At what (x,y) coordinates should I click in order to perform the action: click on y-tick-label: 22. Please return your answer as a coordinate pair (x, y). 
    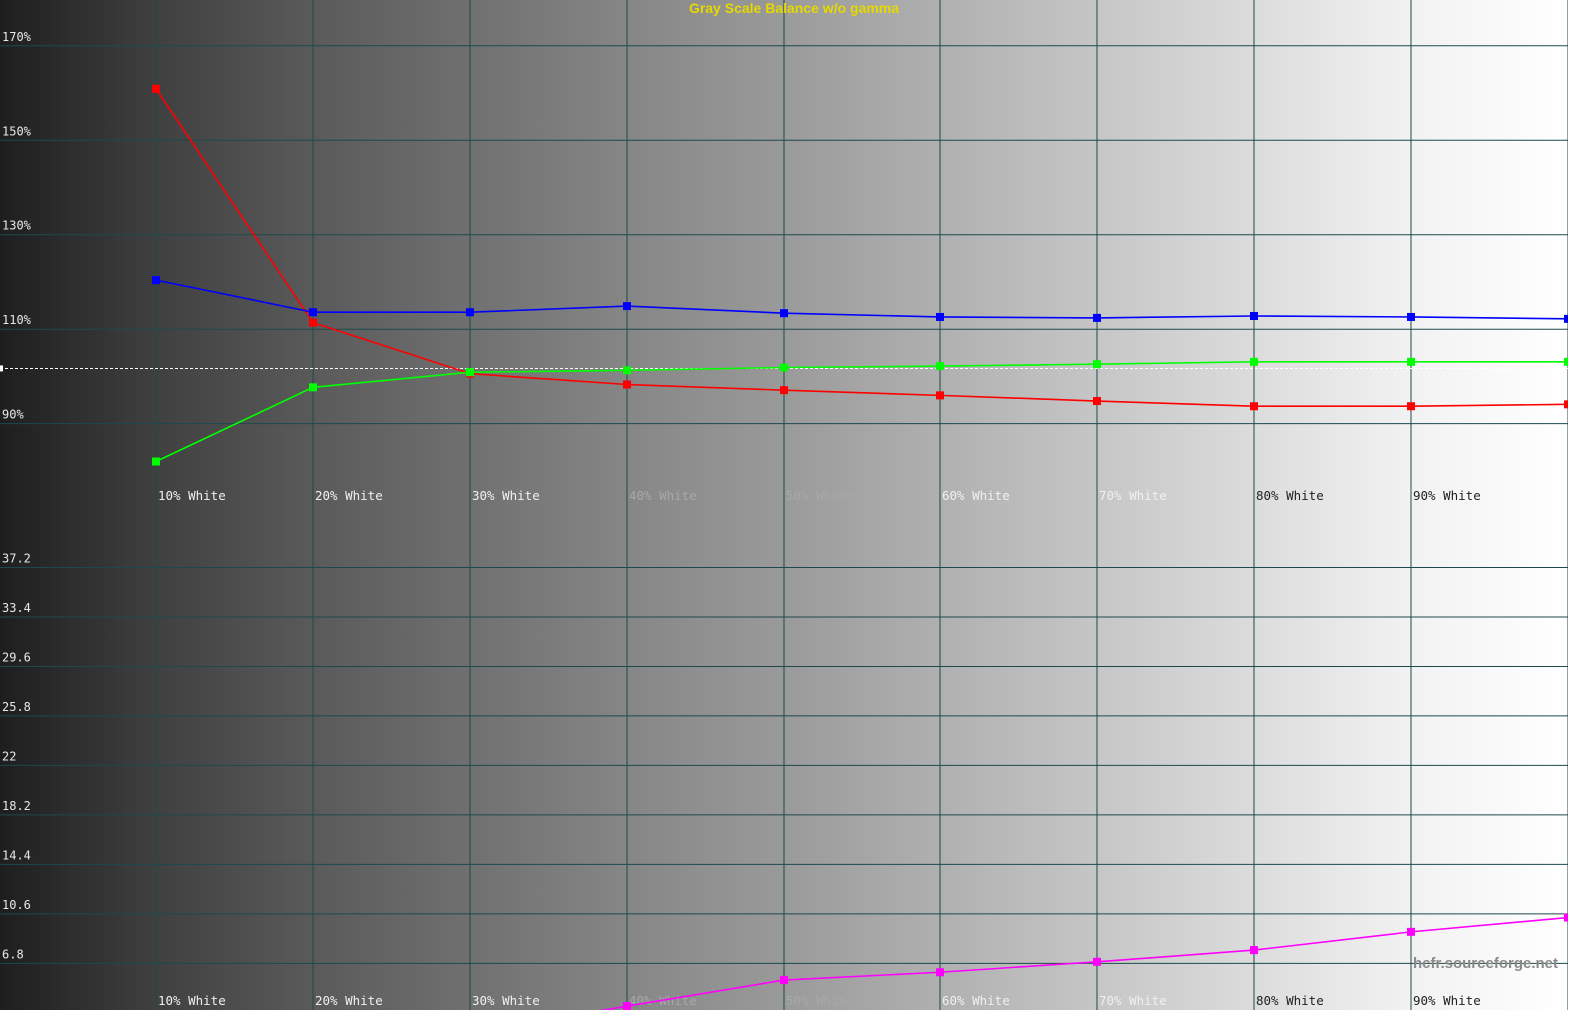
    Looking at the image, I should click on (9, 756).